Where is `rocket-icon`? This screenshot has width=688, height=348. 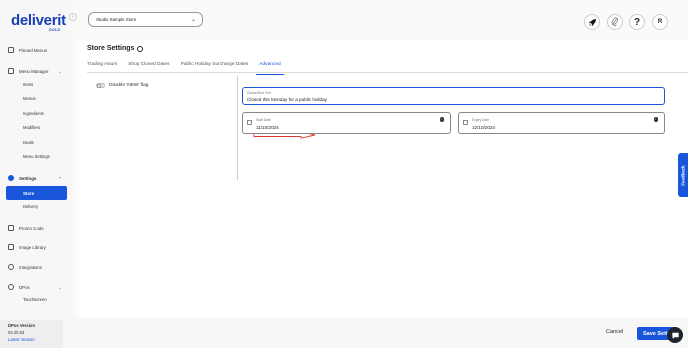
rocket-icon is located at coordinates (592, 22).